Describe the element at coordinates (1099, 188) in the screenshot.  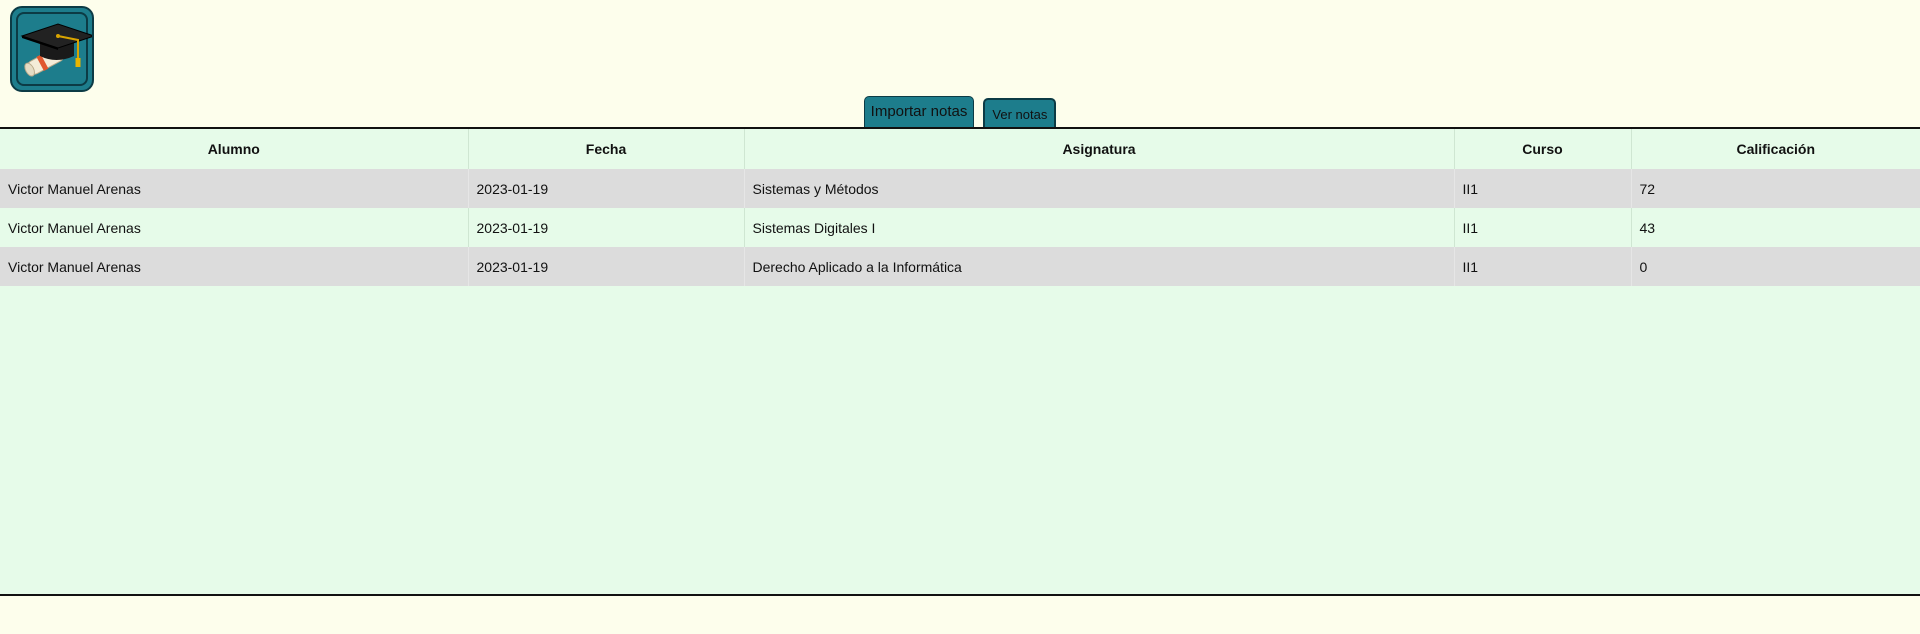
I see `cell-asignatura: Sistemas y Métodos` at that location.